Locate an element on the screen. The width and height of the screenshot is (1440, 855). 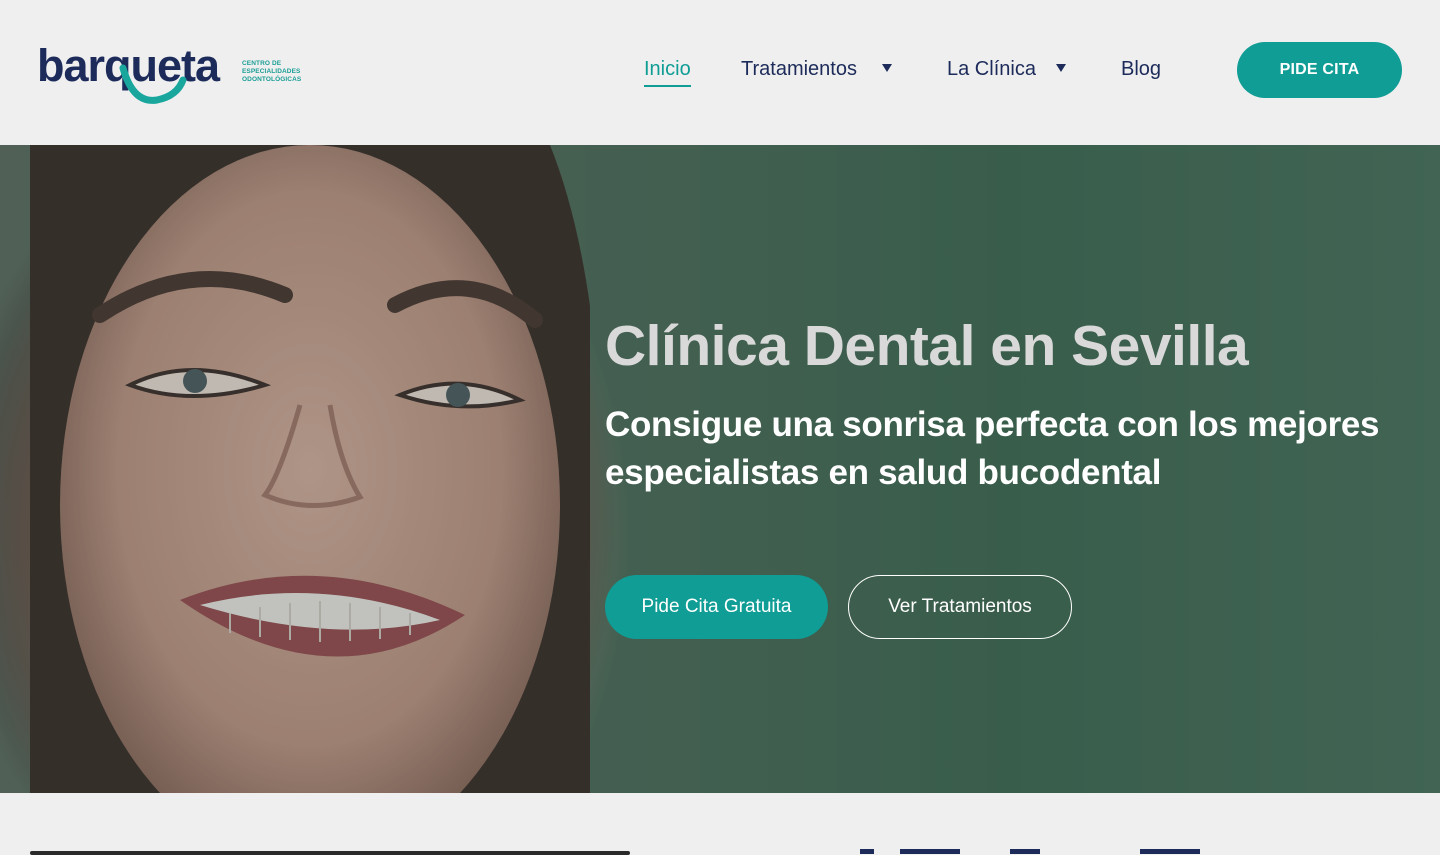
section-heading-partial is located at coordinates (1030, 851).